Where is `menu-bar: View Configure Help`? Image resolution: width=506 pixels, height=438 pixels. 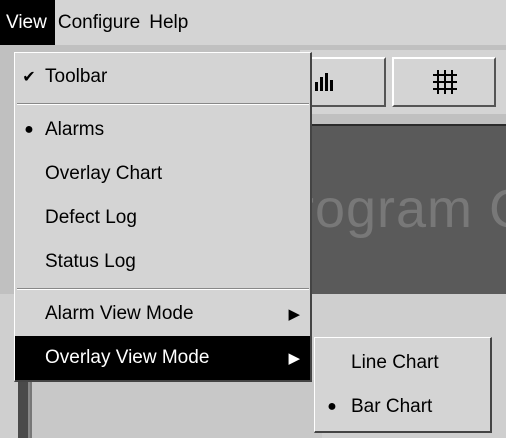
menu-bar: View Configure Help is located at coordinates (253, 22).